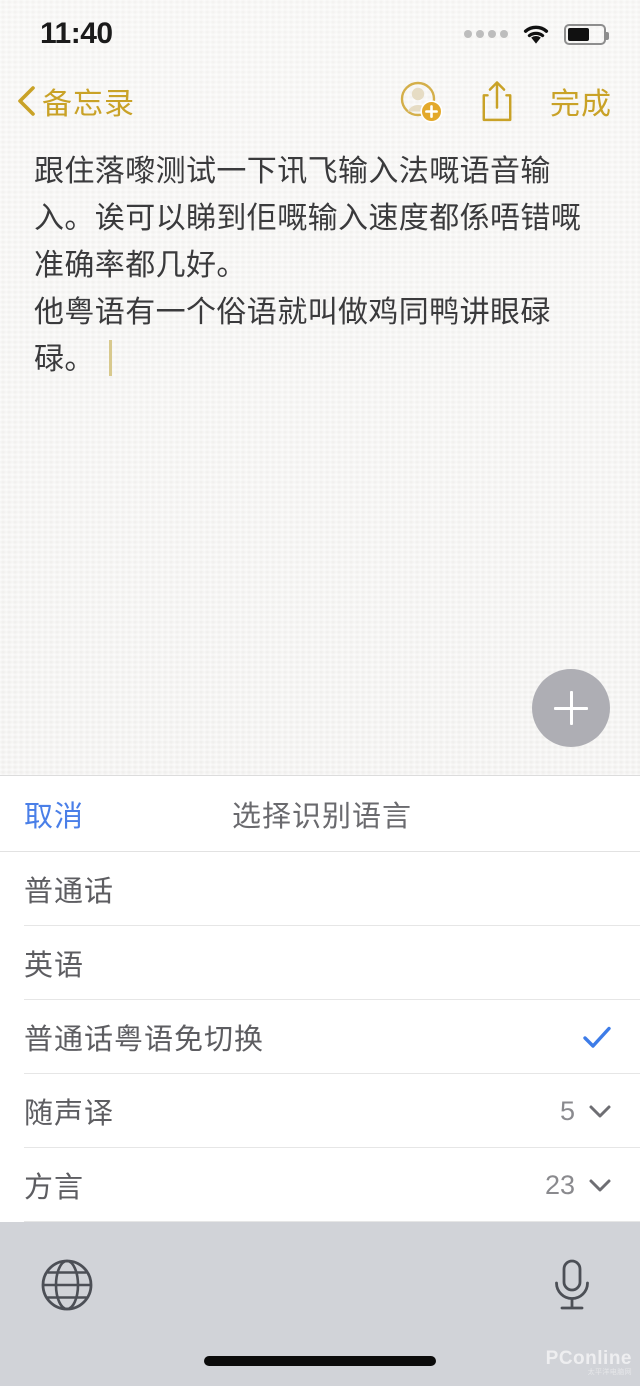 The width and height of the screenshot is (640, 1386). Describe the element at coordinates (586, 1111) in the screenshot. I see `option-accessory: 5` at that location.